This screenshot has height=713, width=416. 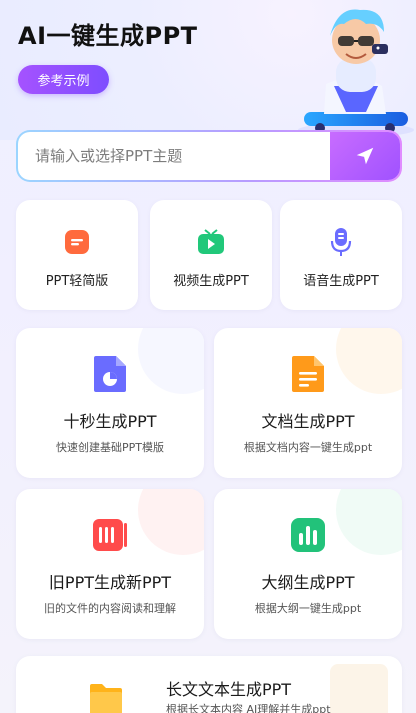 What do you see at coordinates (308, 564) in the screenshot?
I see `card-outline-to-ppt: 大纲生成PPT 根据大纲一键生成ppt` at bounding box center [308, 564].